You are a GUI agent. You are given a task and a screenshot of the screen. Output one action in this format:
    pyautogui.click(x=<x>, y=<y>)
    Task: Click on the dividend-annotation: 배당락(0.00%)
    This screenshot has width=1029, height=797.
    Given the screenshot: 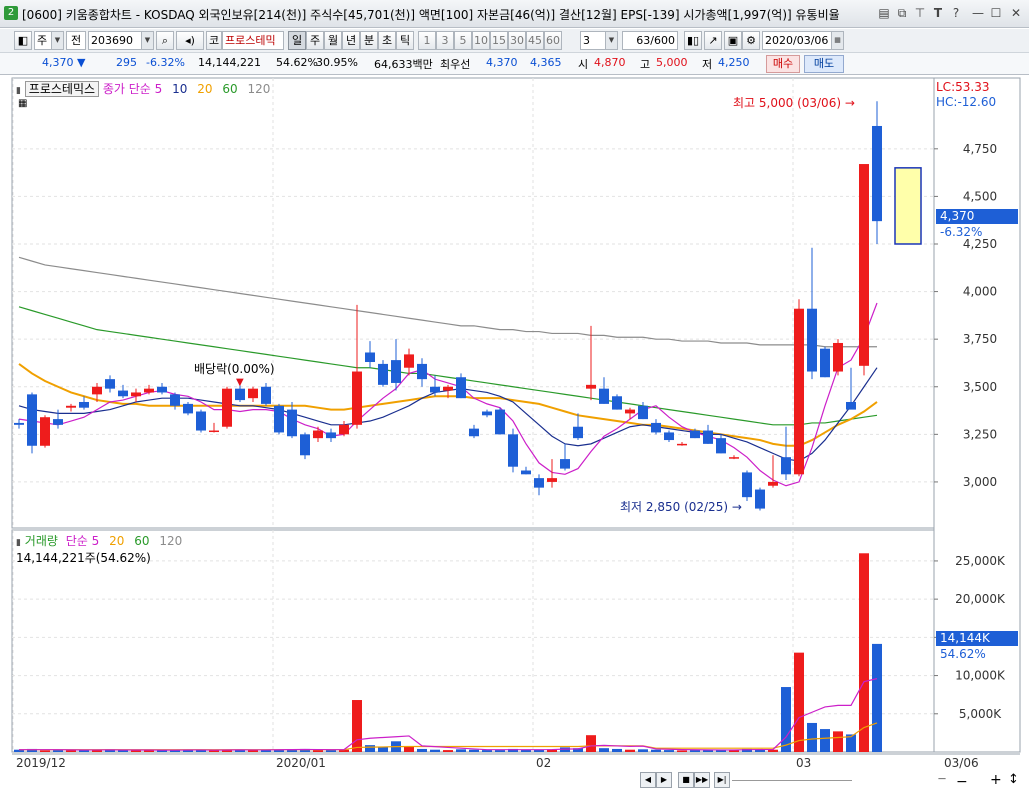 What is the action you would take?
    pyautogui.click(x=234, y=369)
    